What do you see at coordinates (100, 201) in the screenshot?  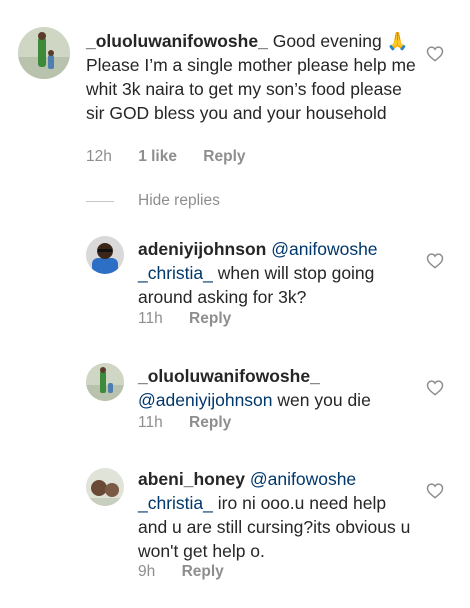 I see `divider` at bounding box center [100, 201].